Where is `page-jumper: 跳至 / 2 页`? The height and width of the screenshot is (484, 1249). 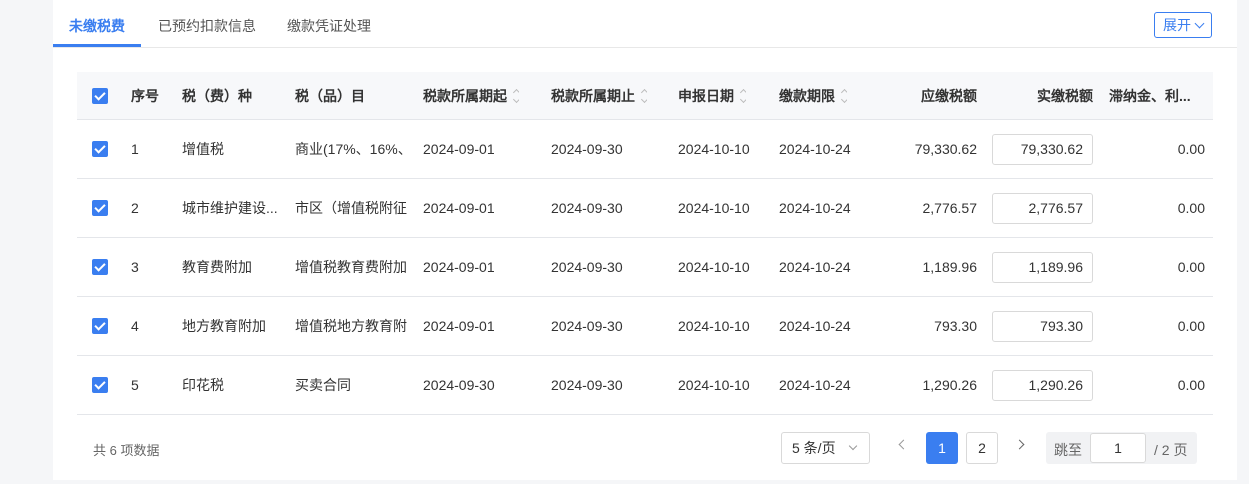 page-jumper: 跳至 / 2 页 is located at coordinates (1121, 448).